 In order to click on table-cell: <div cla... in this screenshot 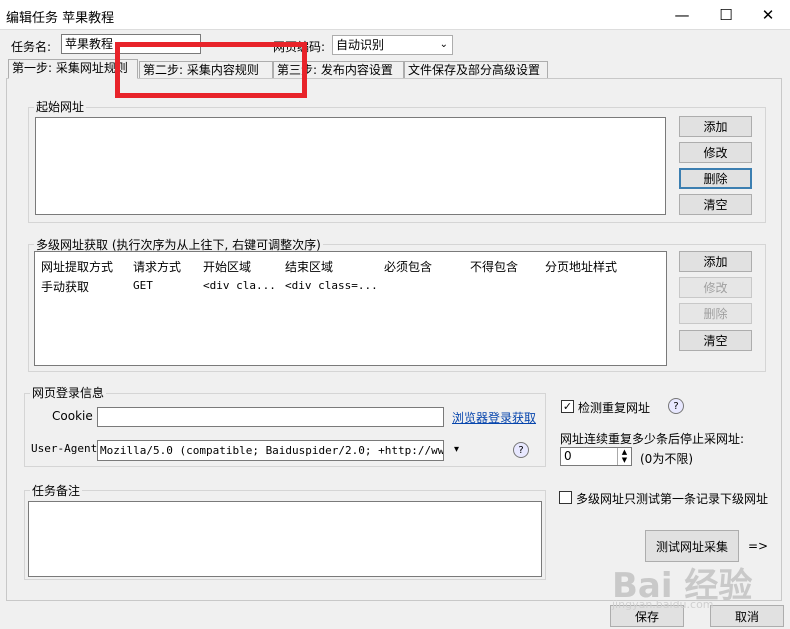, I will do `click(239, 285)`.